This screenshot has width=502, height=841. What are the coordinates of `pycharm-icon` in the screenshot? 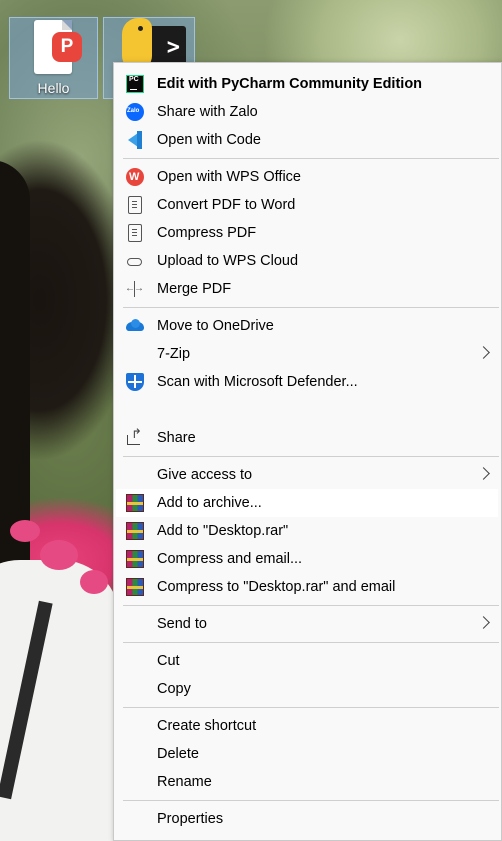 It's located at (135, 84).